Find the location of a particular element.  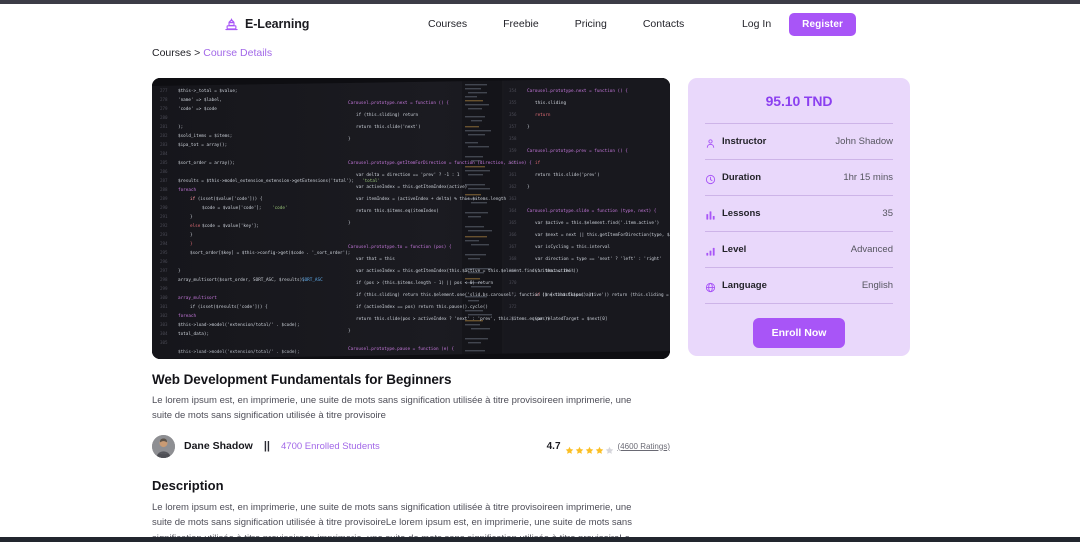

svg-text:var delta = direction == 'prev: var delta = direction == 'prev' ? -1 : 1 is located at coordinates (408, 175).